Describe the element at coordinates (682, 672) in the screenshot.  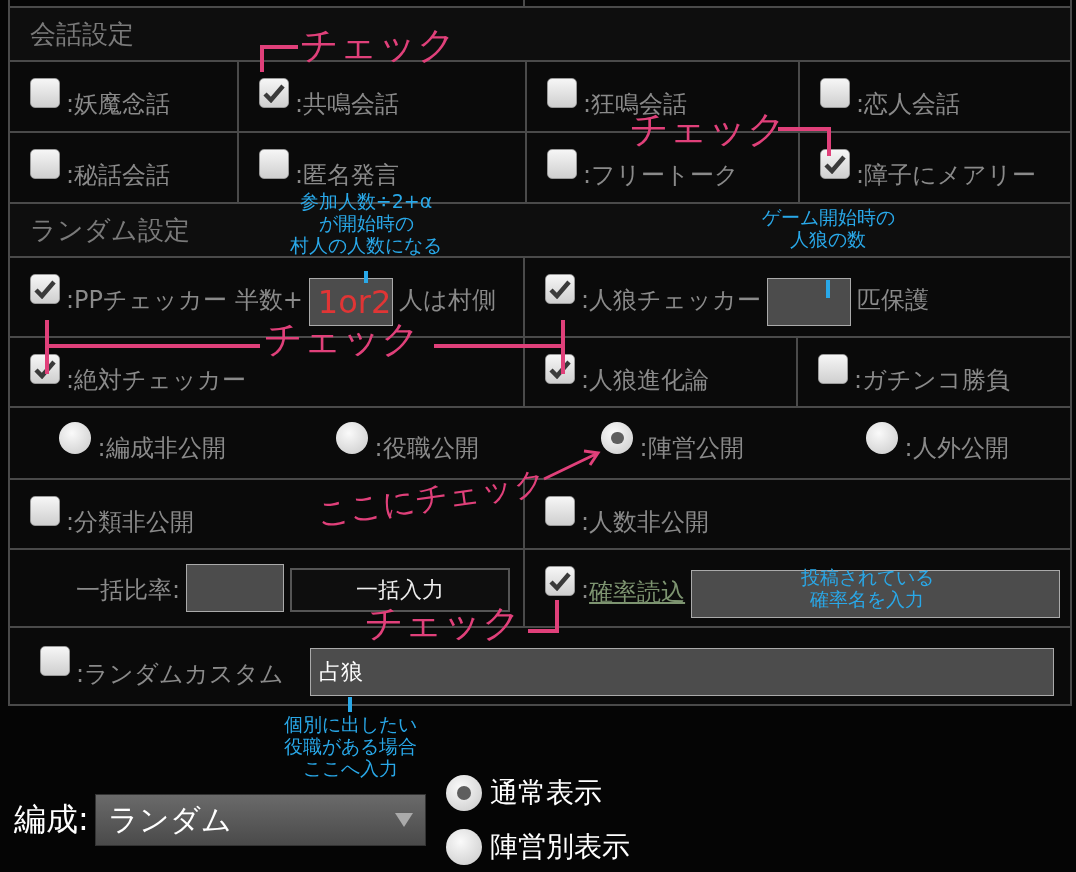
I see `custom-role-field: 占狼` at that location.